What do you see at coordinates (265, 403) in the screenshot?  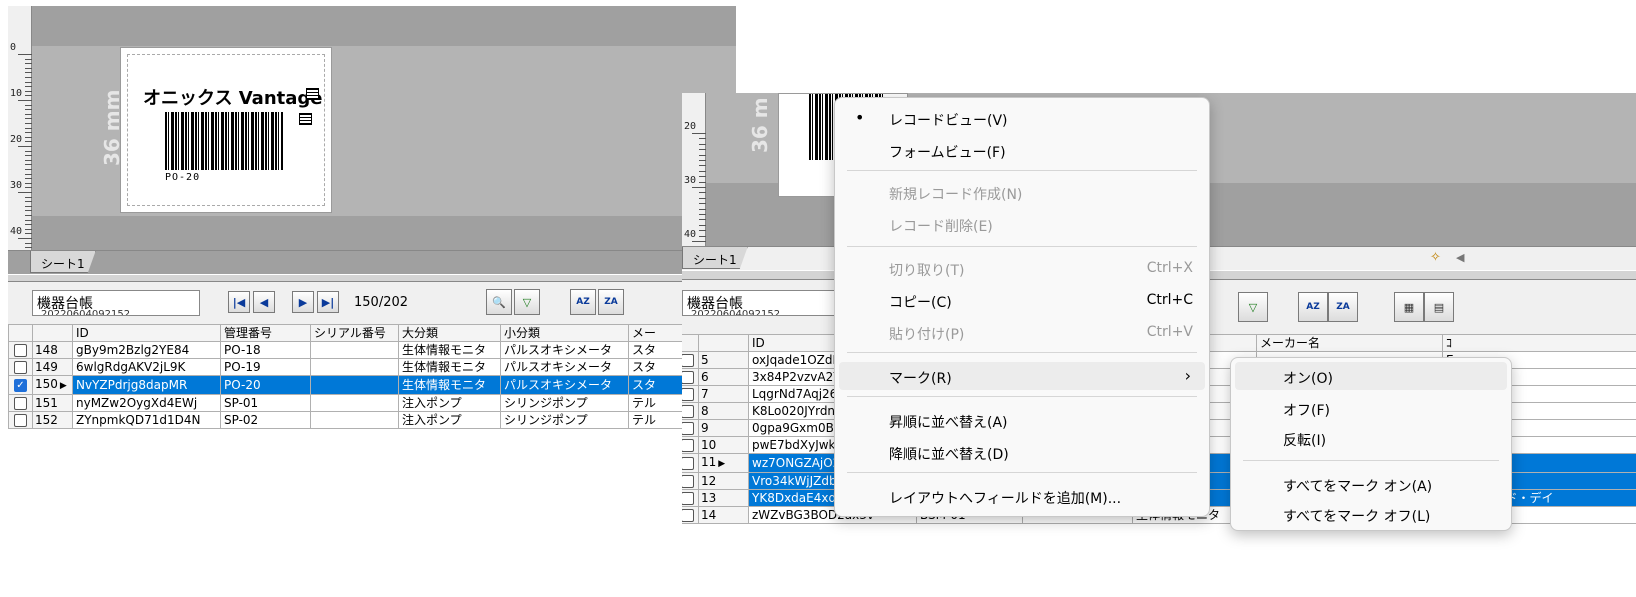 I see `grid-cell-mgmt: SP-01` at bounding box center [265, 403].